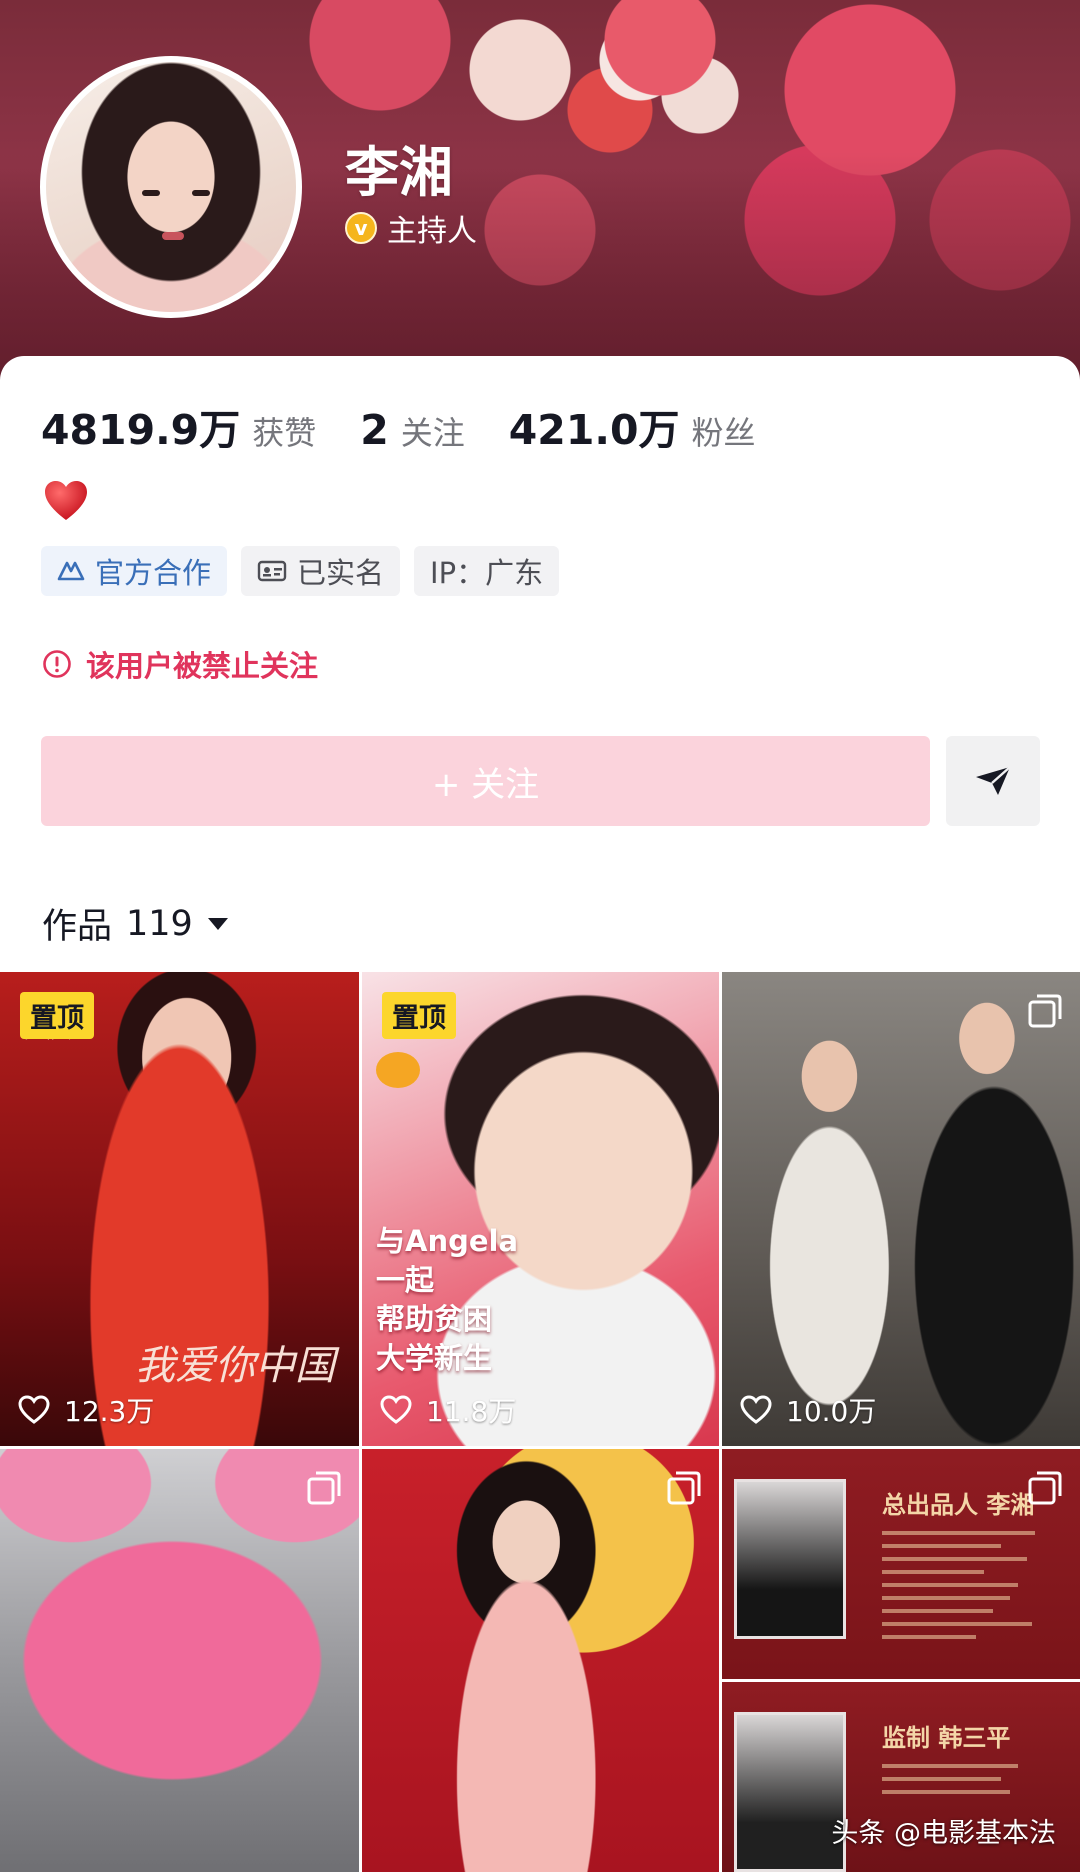 The height and width of the screenshot is (1872, 1080). I want to click on verification-row: v 主持人, so click(411, 228).